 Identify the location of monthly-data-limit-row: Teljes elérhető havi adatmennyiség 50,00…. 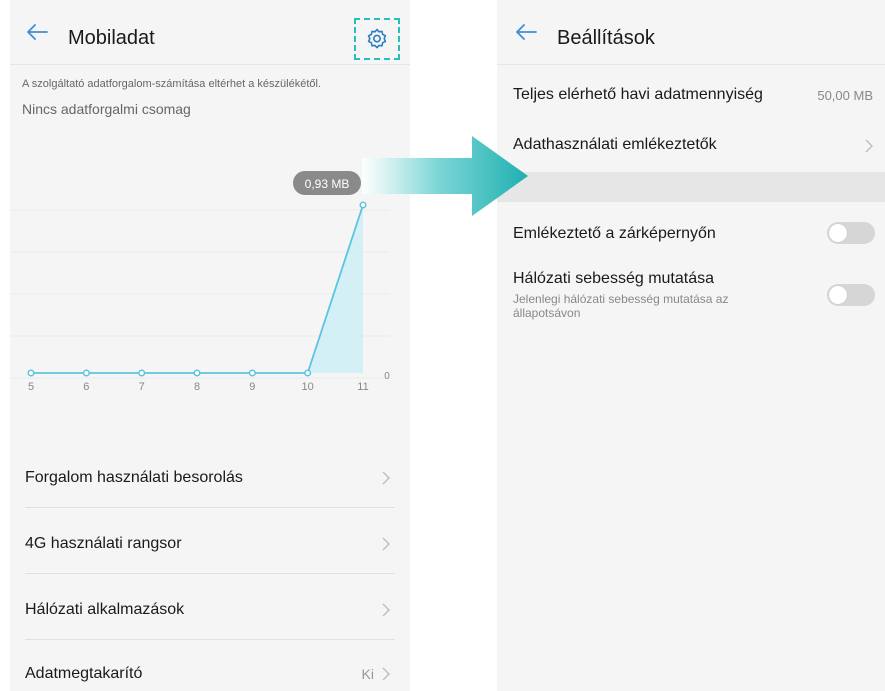
(691, 96).